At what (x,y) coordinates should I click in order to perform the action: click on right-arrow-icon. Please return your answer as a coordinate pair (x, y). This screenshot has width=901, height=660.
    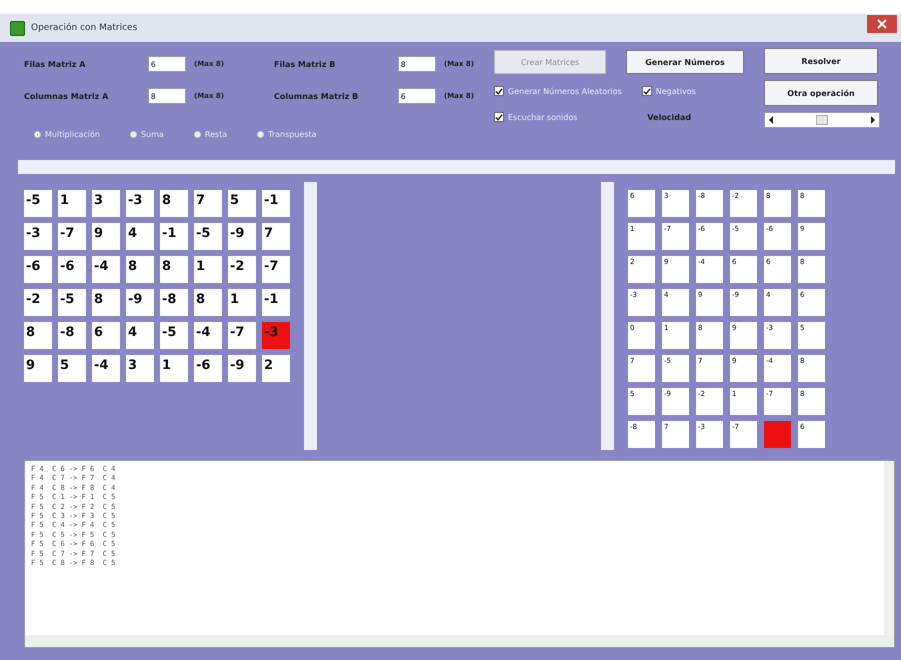
    Looking at the image, I should click on (873, 120).